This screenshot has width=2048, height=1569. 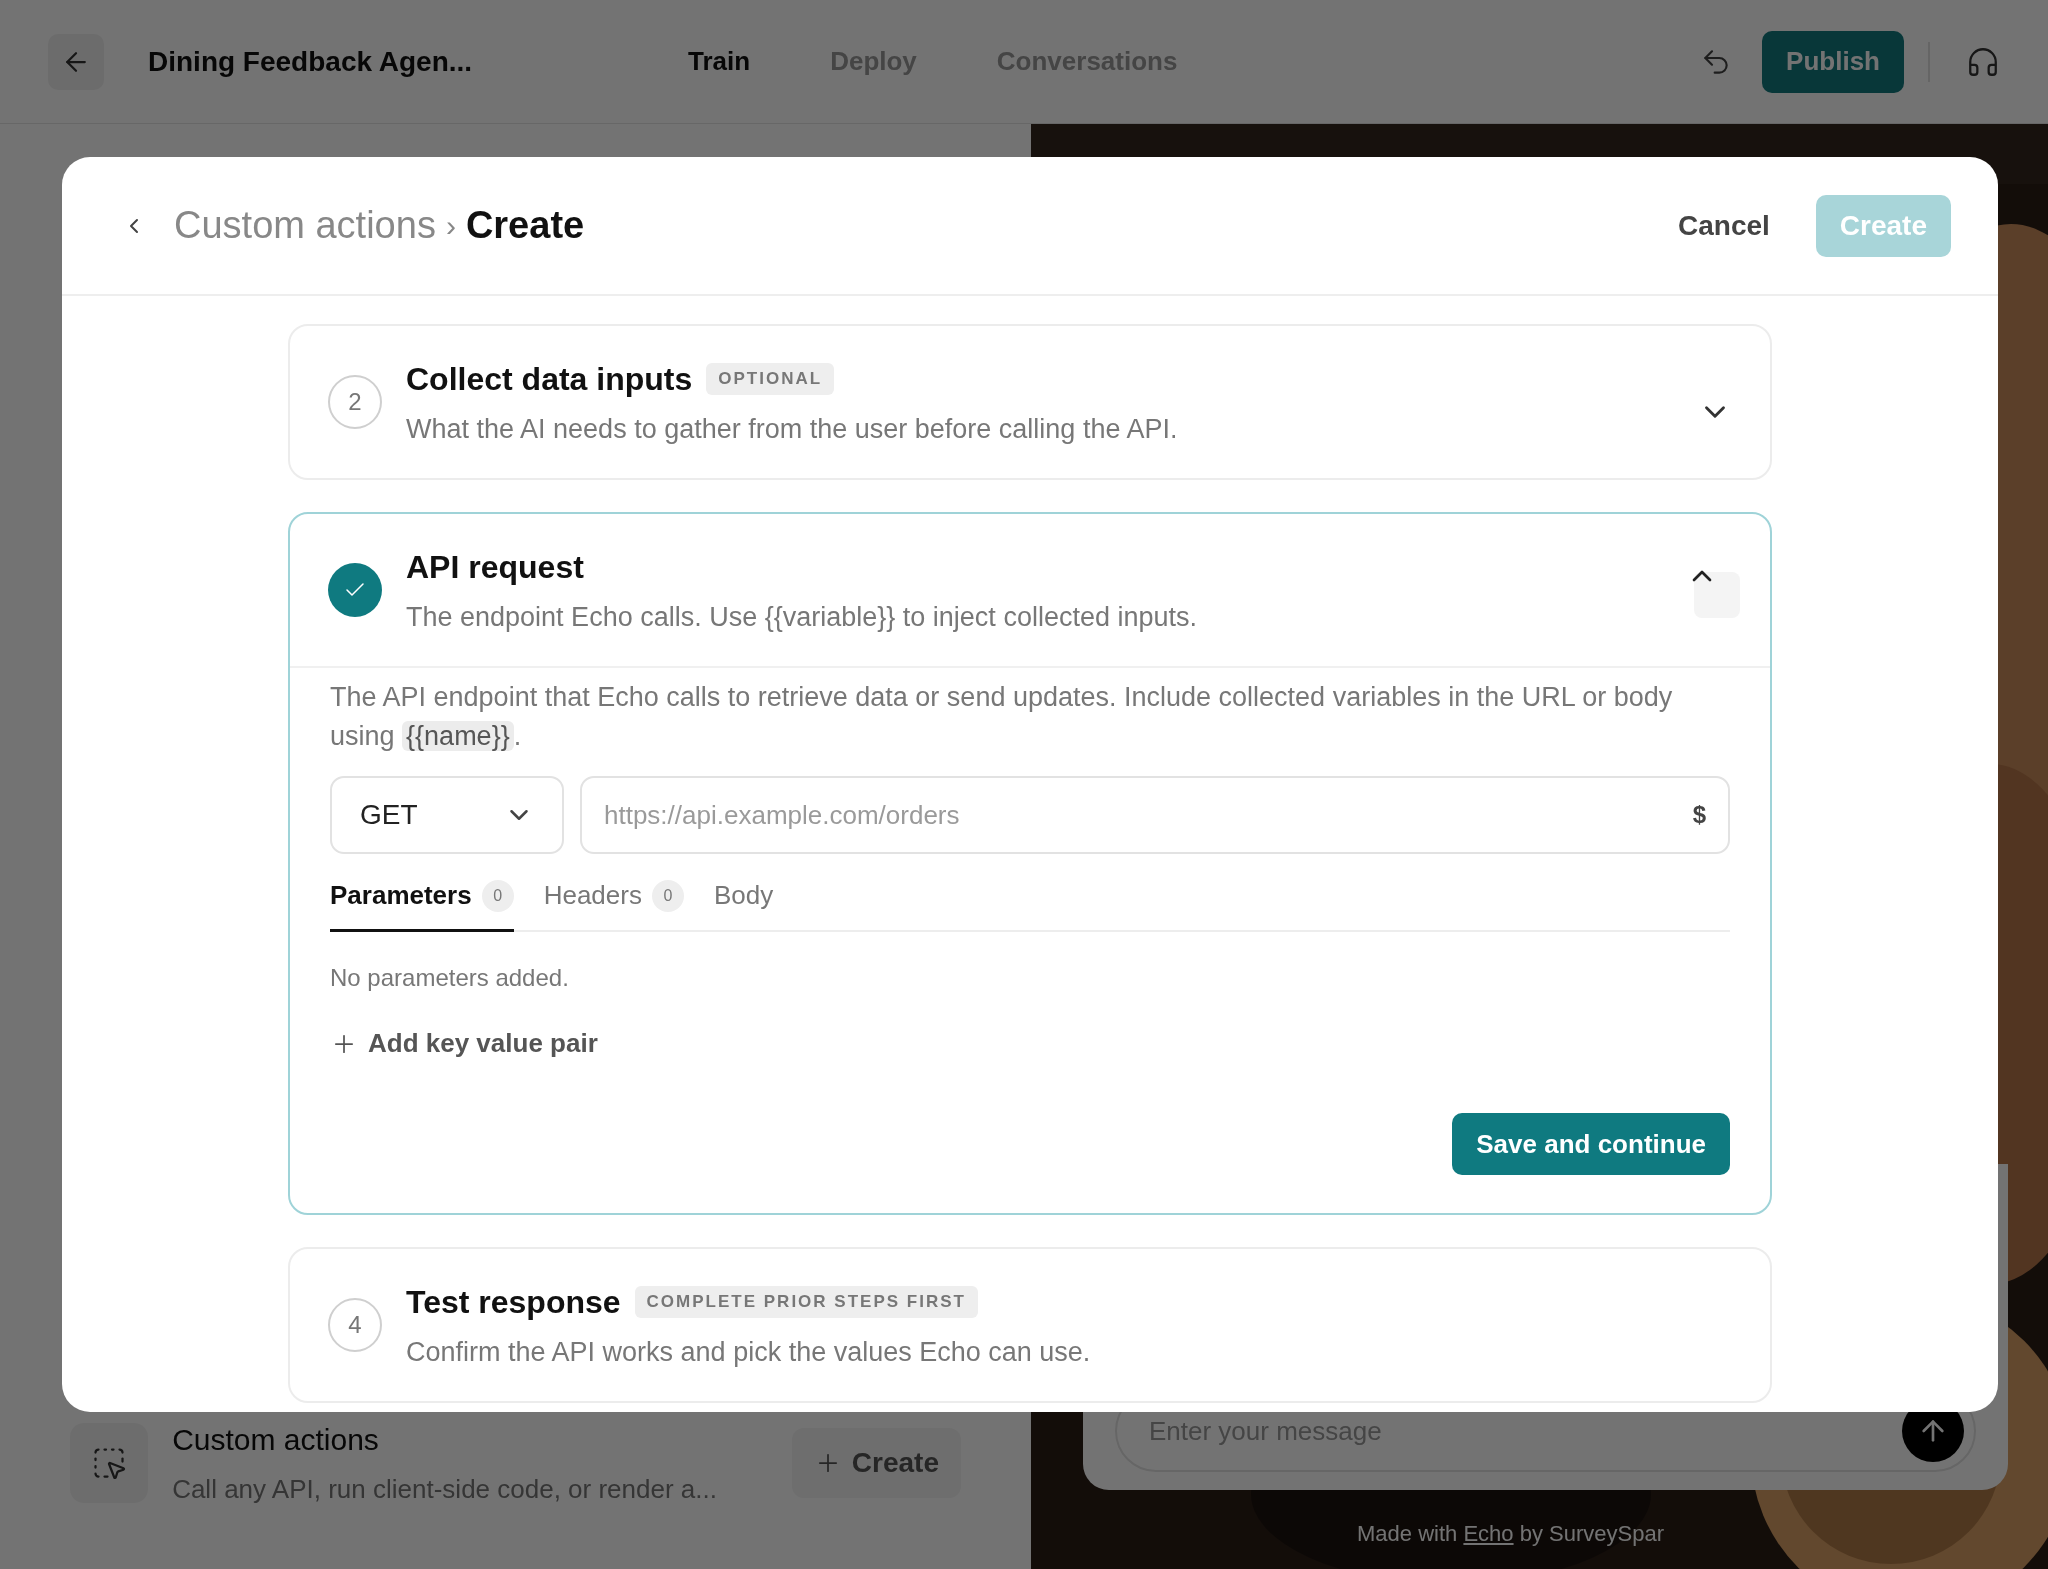 I want to click on api-description: The API endpoint that Echo calls to retrieve data or send updates. Include collected variables in the URL or body using {{name}}., so click(x=1002, y=717).